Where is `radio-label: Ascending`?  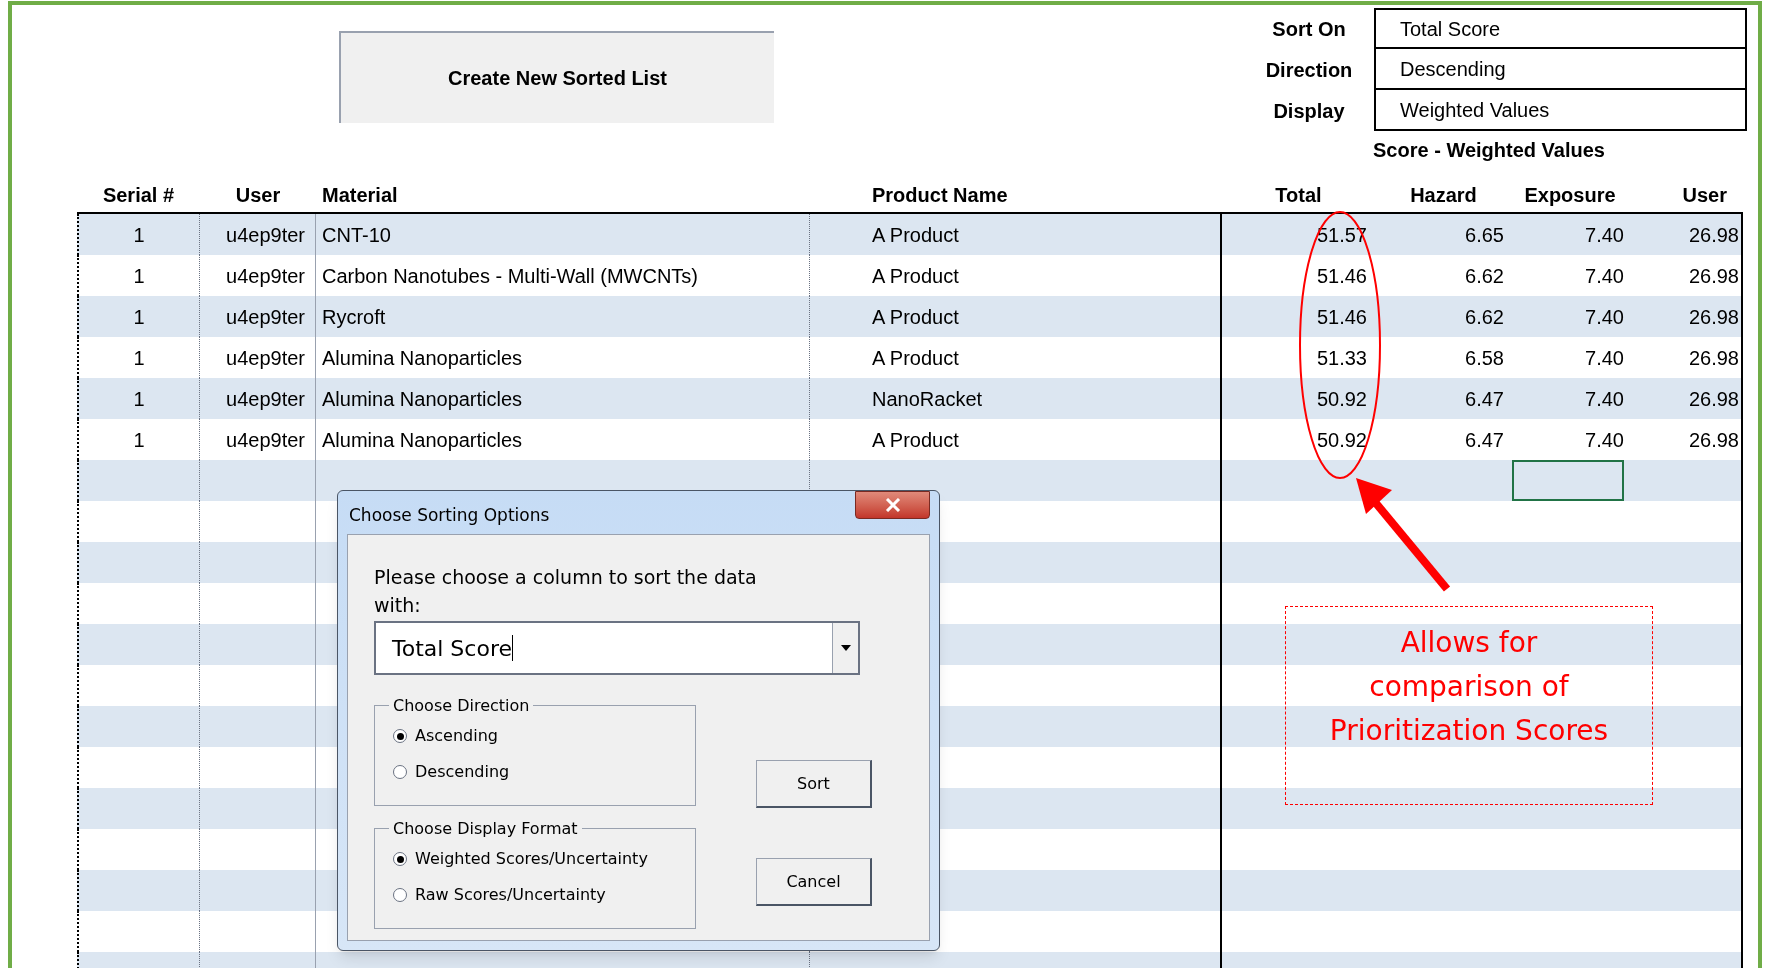
radio-label: Ascending is located at coordinates (456, 736).